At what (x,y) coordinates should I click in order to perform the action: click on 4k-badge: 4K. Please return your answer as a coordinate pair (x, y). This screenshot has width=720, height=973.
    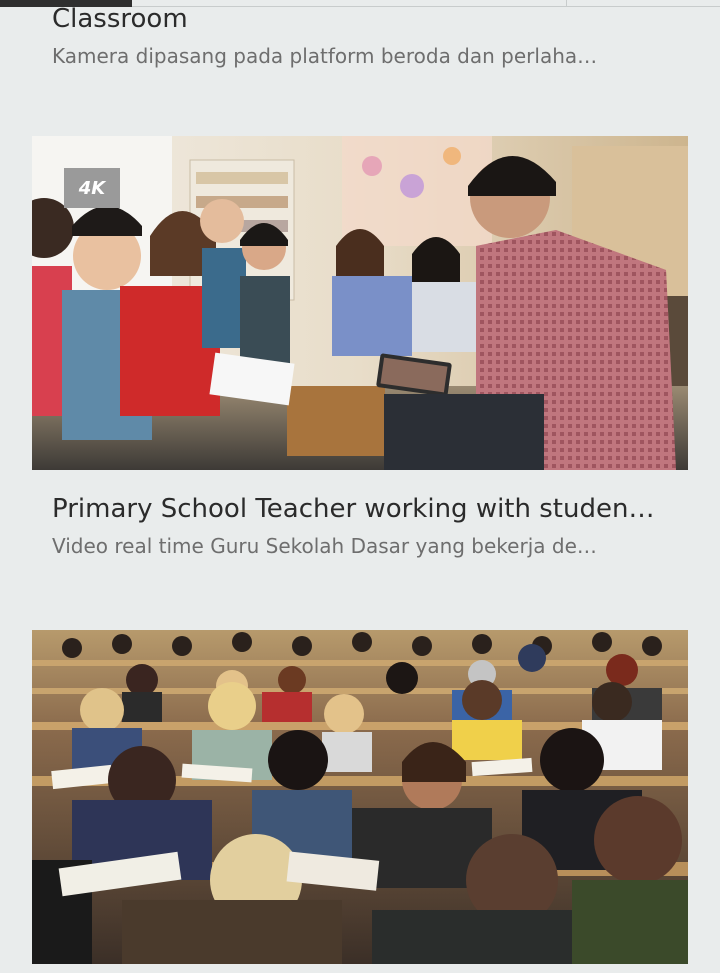
    Looking at the image, I should click on (92, 188).